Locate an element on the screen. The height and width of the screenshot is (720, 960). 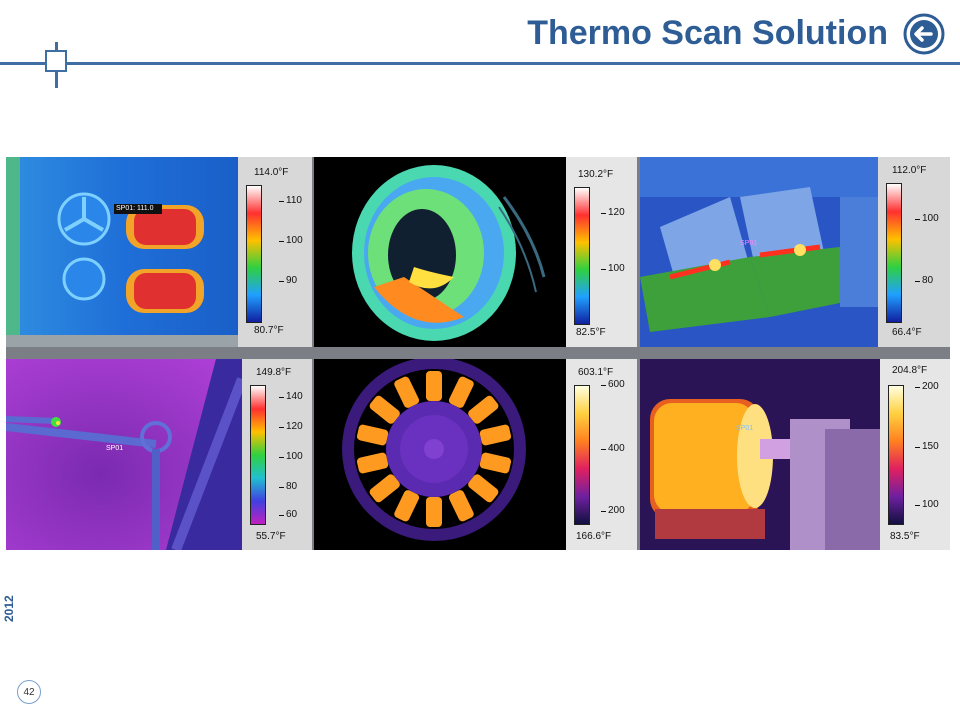
scale-min-label: 82.5°F is located at coordinates (591, 332).